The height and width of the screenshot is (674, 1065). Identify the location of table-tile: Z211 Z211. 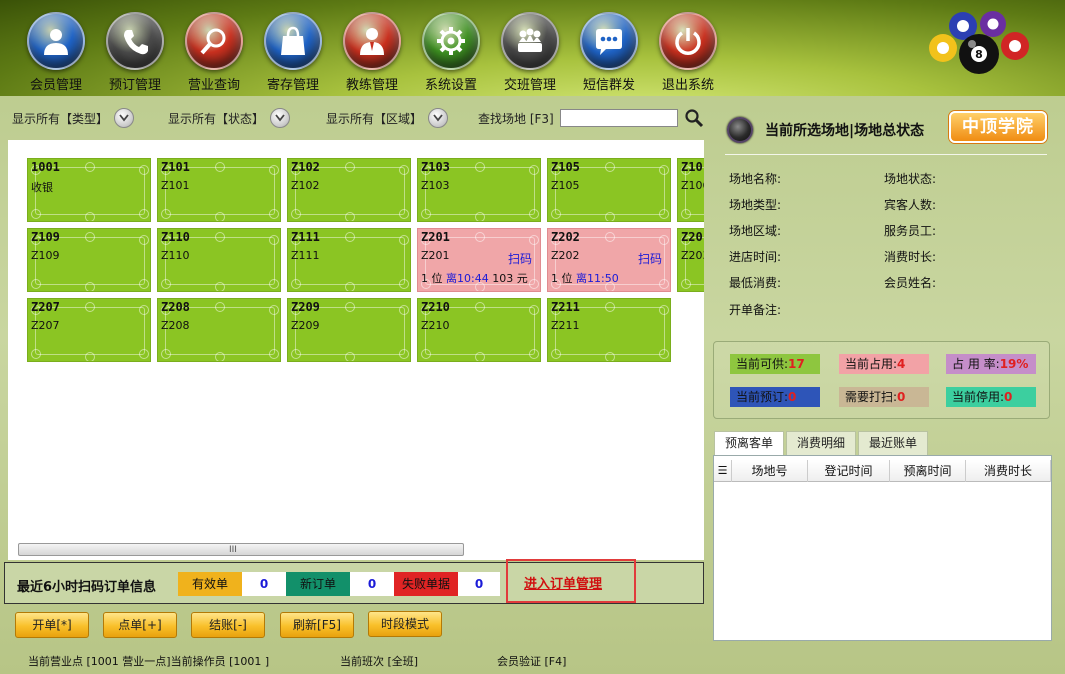
(609, 330).